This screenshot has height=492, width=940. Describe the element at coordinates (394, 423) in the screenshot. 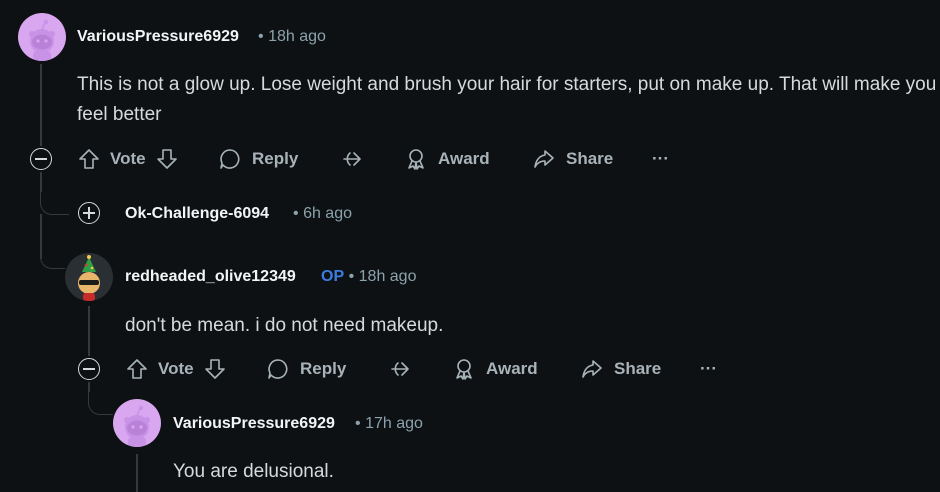

I see `comment-time: 17h ago` at that location.